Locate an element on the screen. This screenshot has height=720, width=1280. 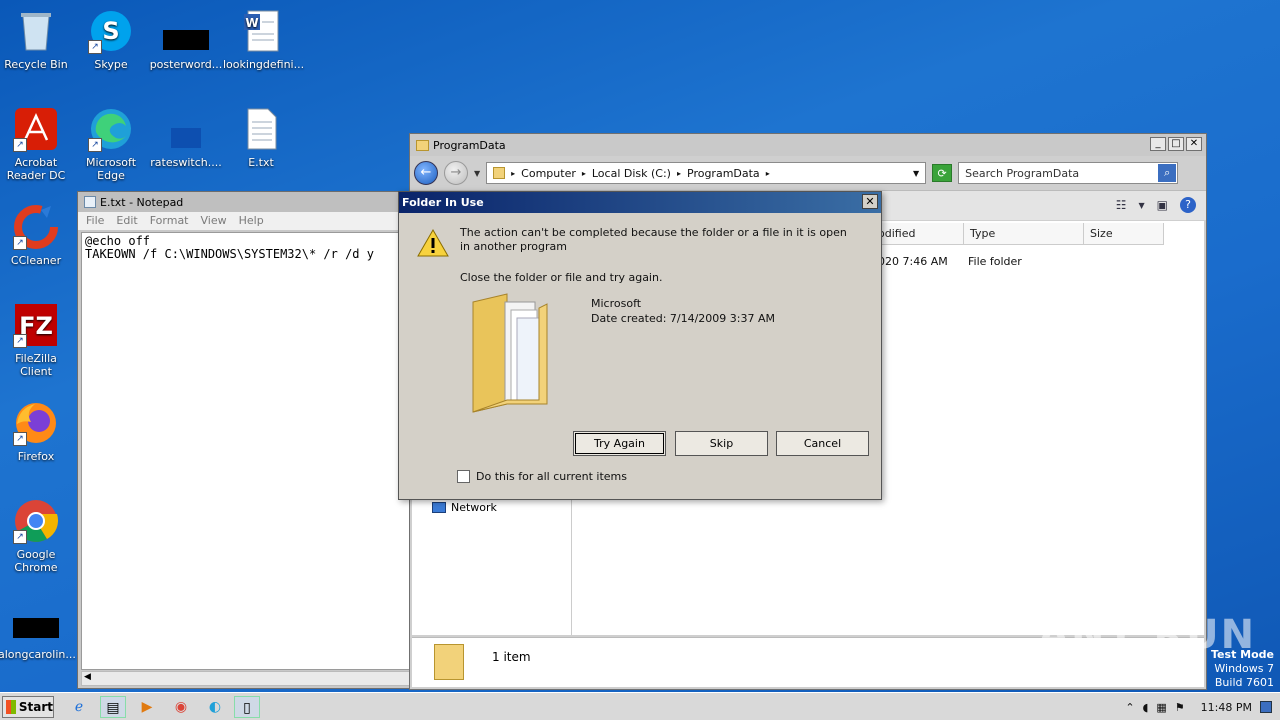
apply-to-all-checkbox is located at coordinates (463, 476).